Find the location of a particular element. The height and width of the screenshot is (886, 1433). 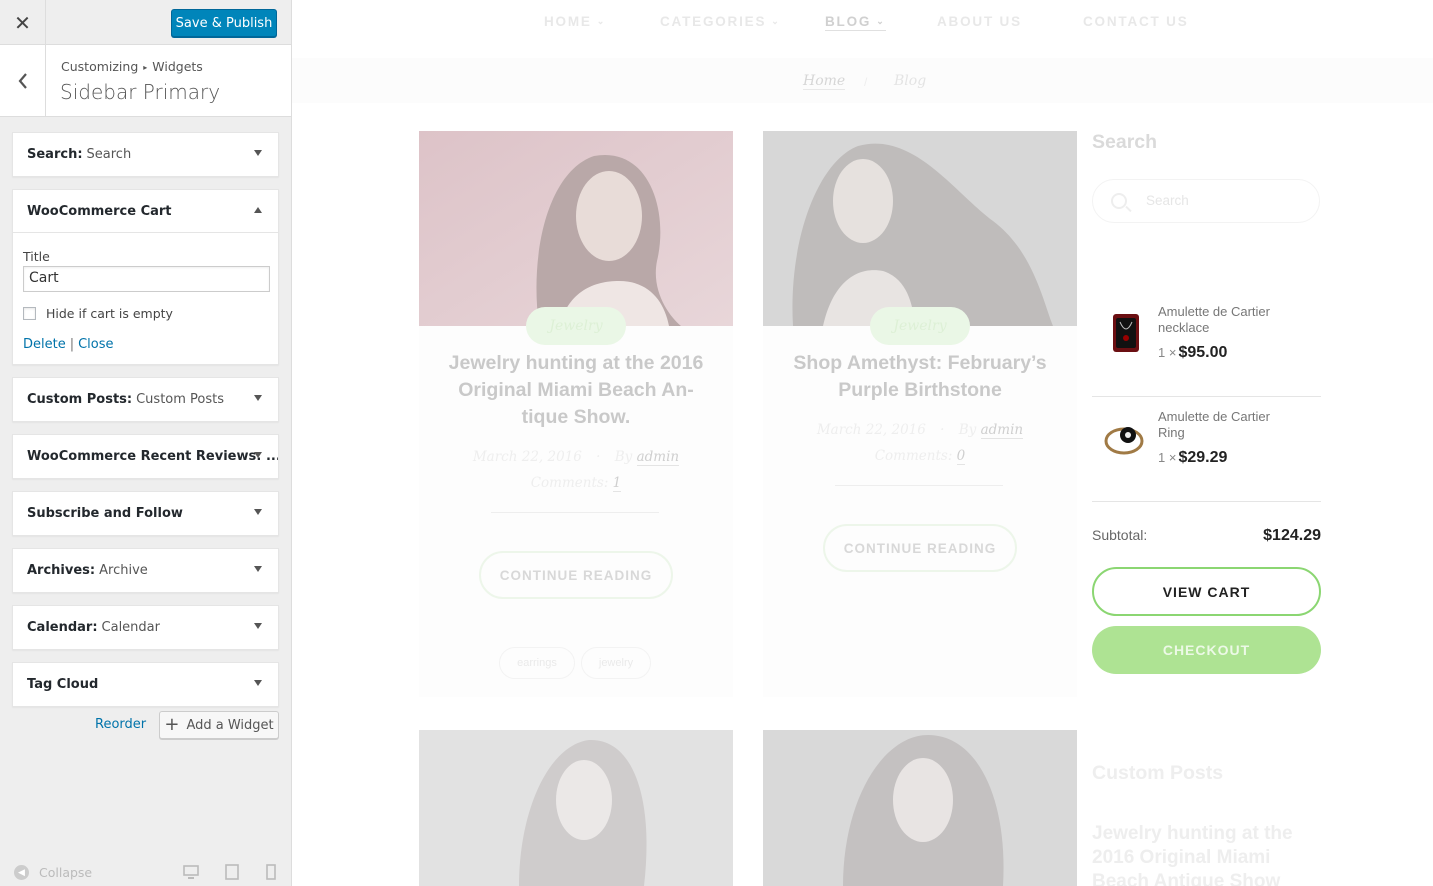

save-publish-button: Save & Publish is located at coordinates (224, 23).